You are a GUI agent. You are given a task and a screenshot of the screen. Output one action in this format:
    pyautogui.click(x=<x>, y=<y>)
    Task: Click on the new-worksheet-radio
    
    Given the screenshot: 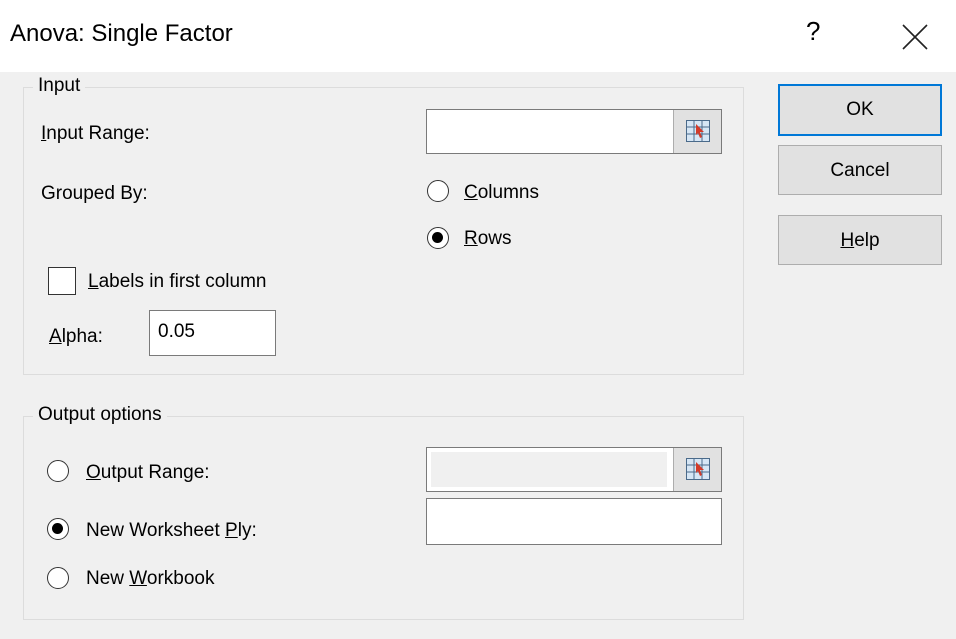 What is the action you would take?
    pyautogui.click(x=58, y=529)
    